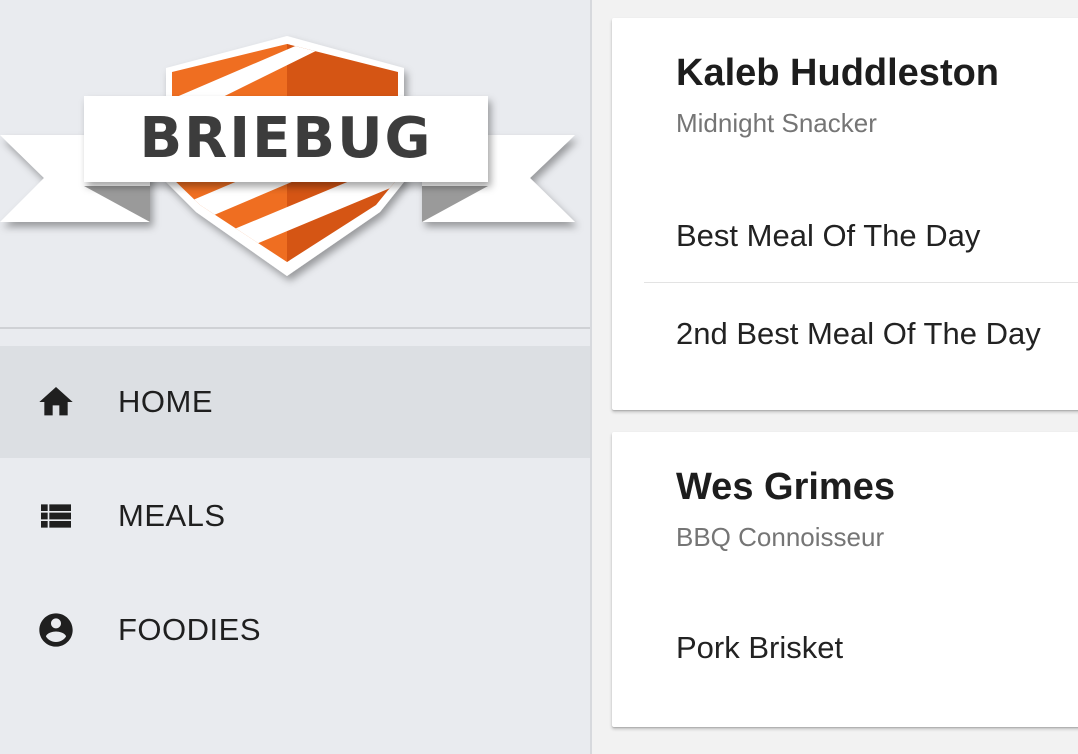  What do you see at coordinates (295, 328) in the screenshot?
I see `sidebar-divider` at bounding box center [295, 328].